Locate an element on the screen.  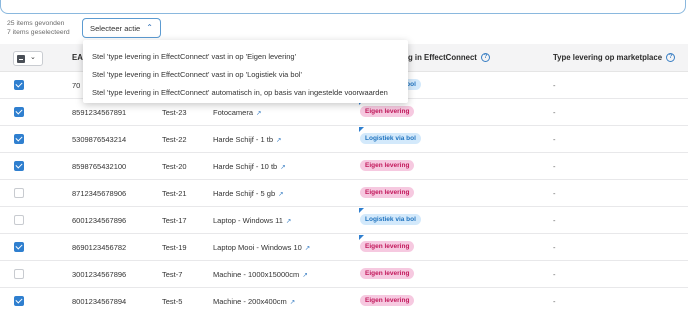
search-box is located at coordinates (343, 7).